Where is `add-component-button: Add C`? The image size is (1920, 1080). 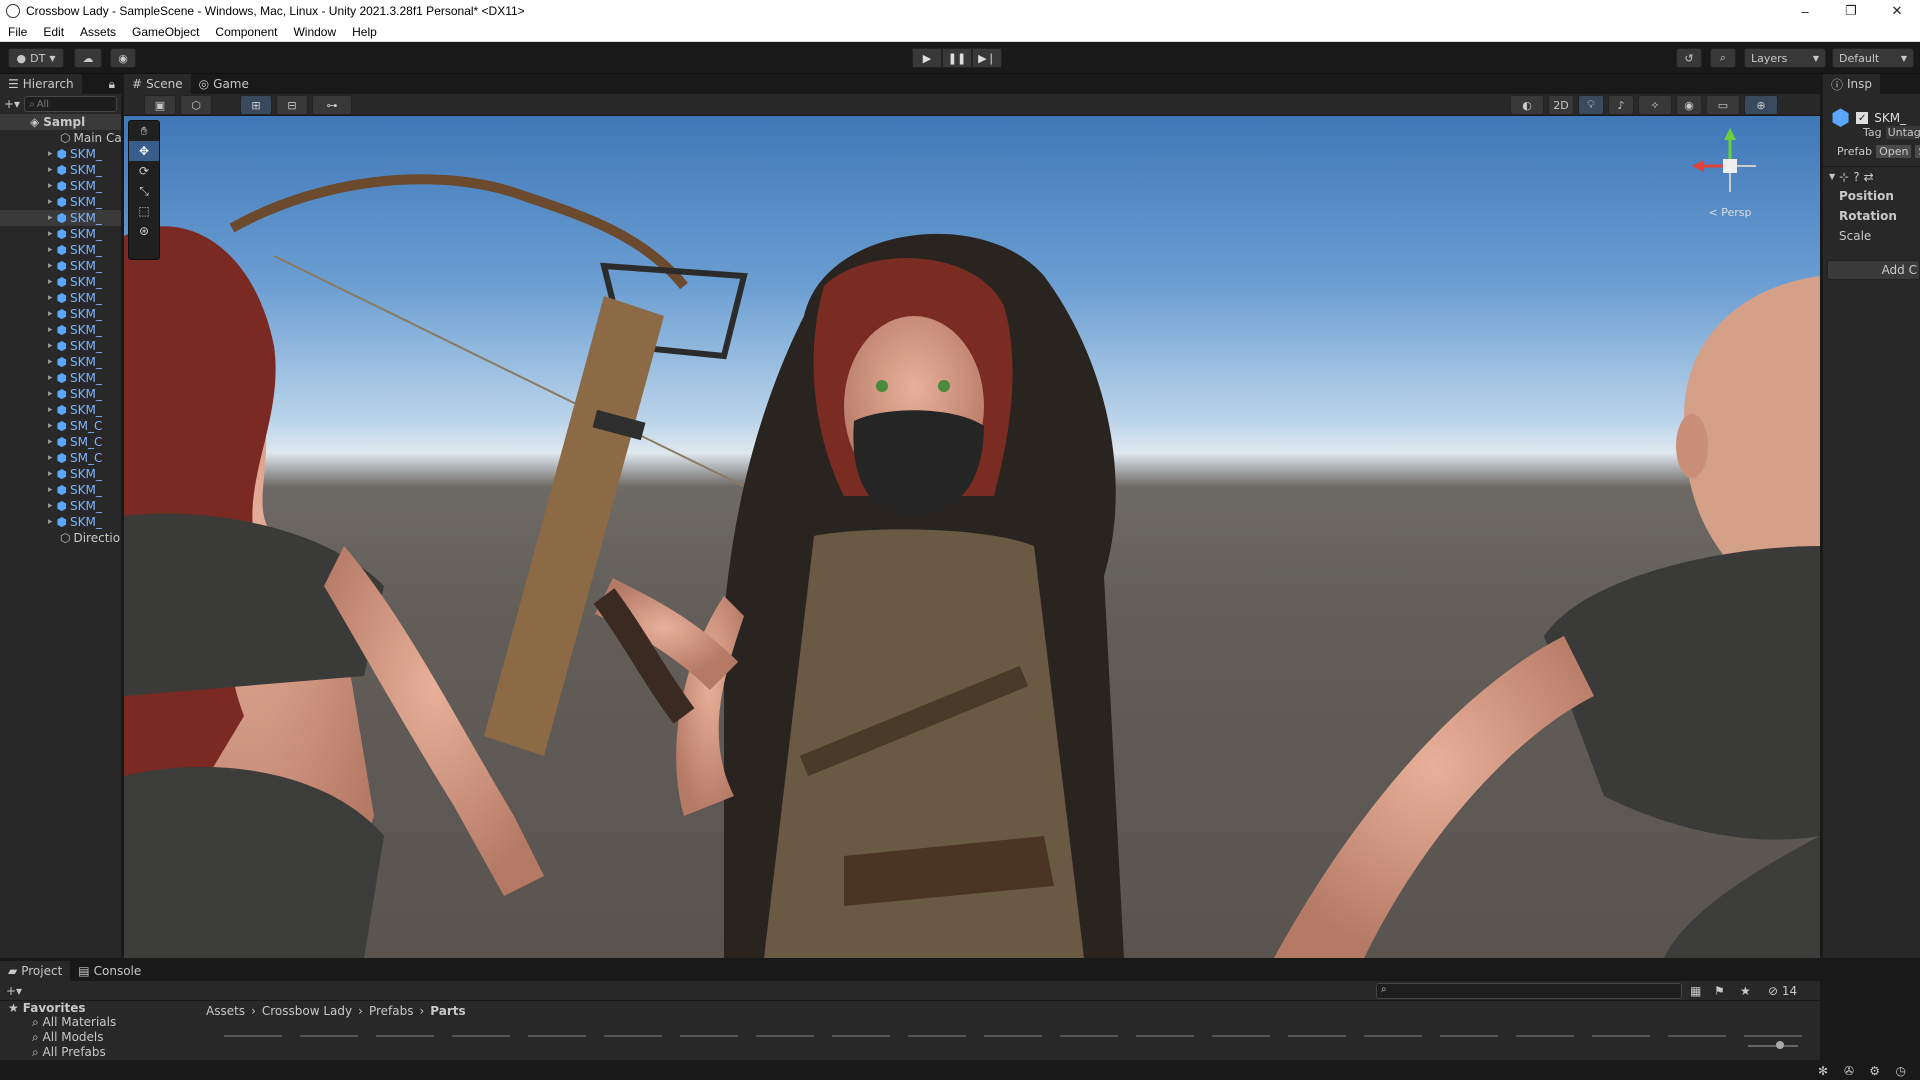
add-component-button: Add C is located at coordinates (1873, 270).